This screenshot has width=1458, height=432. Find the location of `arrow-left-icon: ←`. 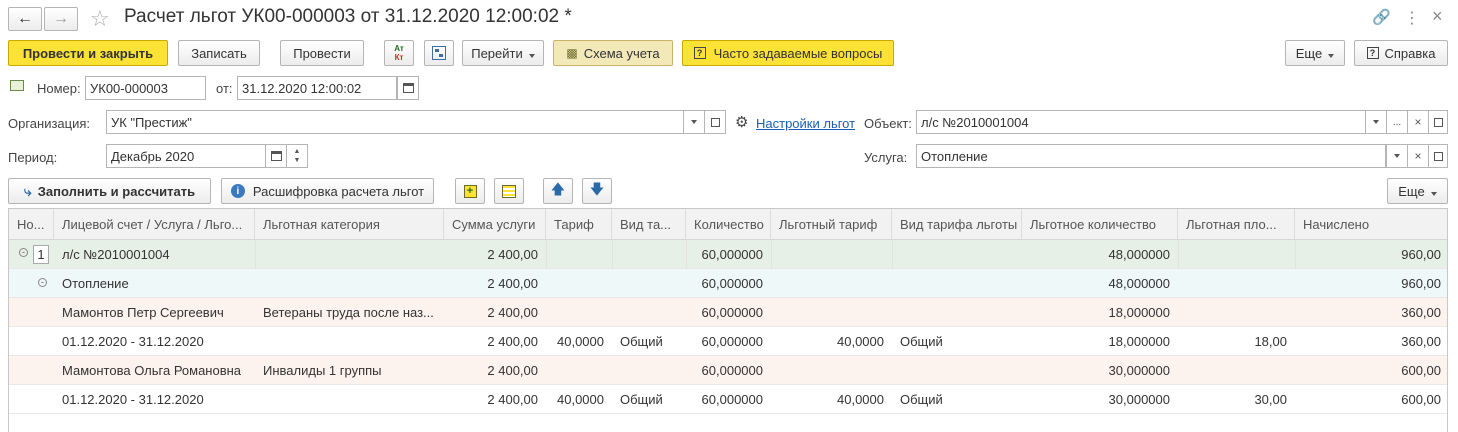

arrow-left-icon: ← is located at coordinates (25, 18).